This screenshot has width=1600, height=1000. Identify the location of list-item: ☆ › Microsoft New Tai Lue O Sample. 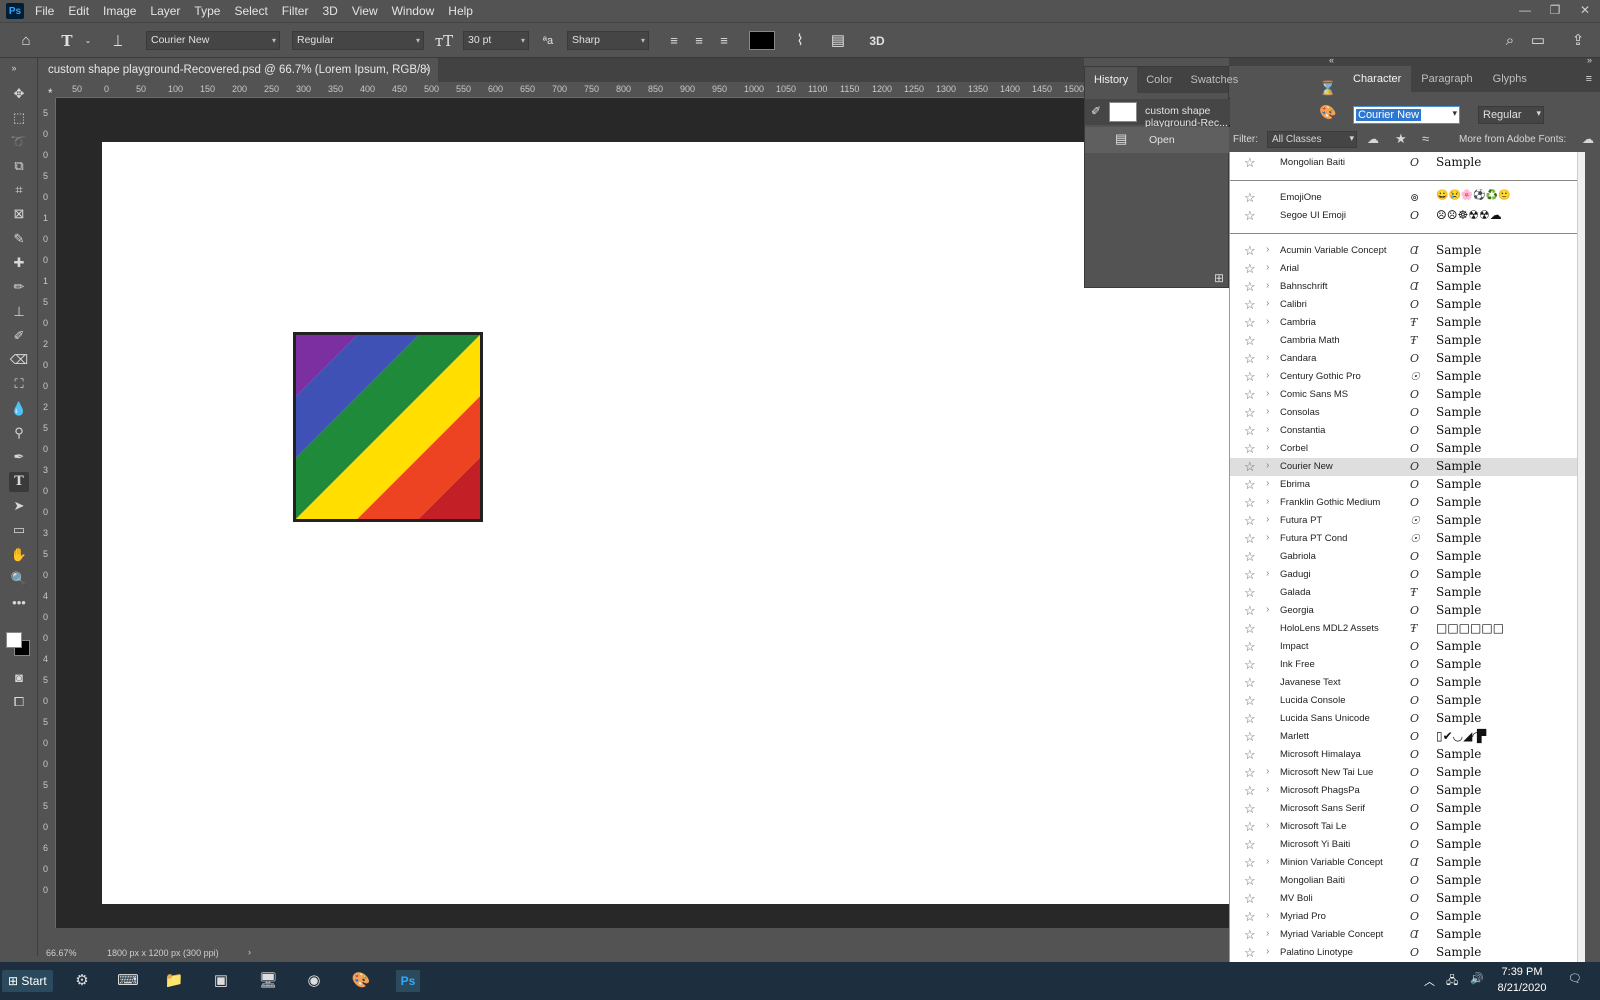
(1407, 773).